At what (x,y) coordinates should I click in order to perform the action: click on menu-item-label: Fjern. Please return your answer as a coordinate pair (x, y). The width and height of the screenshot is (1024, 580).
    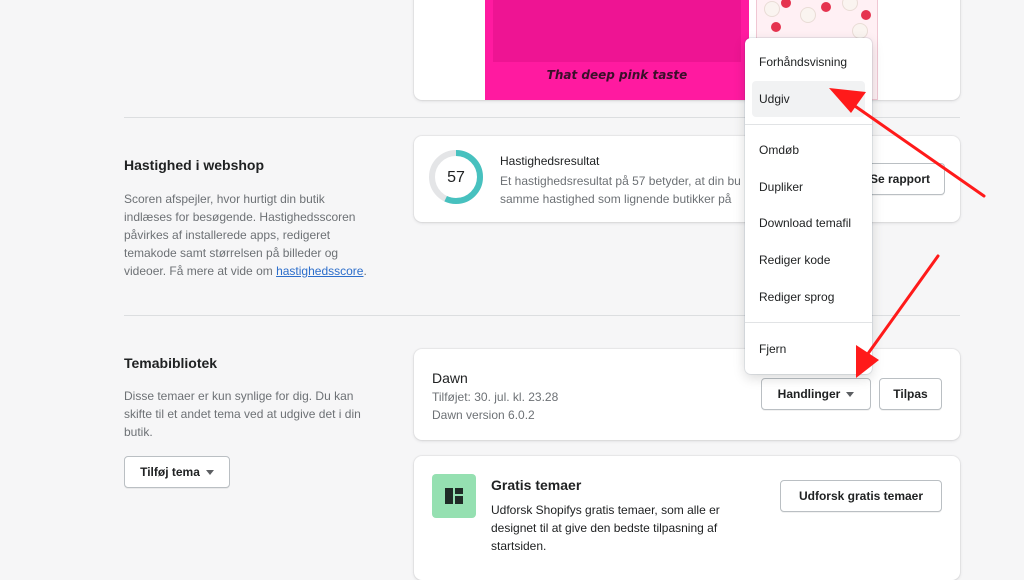
    Looking at the image, I should click on (773, 349).